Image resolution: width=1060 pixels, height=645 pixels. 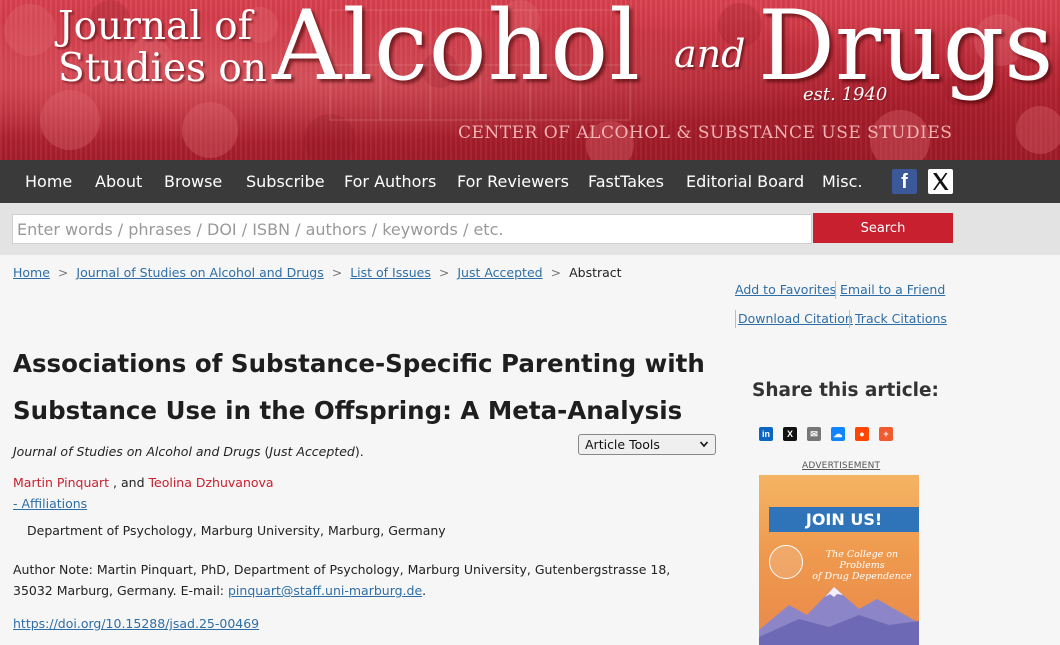 I want to click on nav-home: Home, so click(x=48, y=181).